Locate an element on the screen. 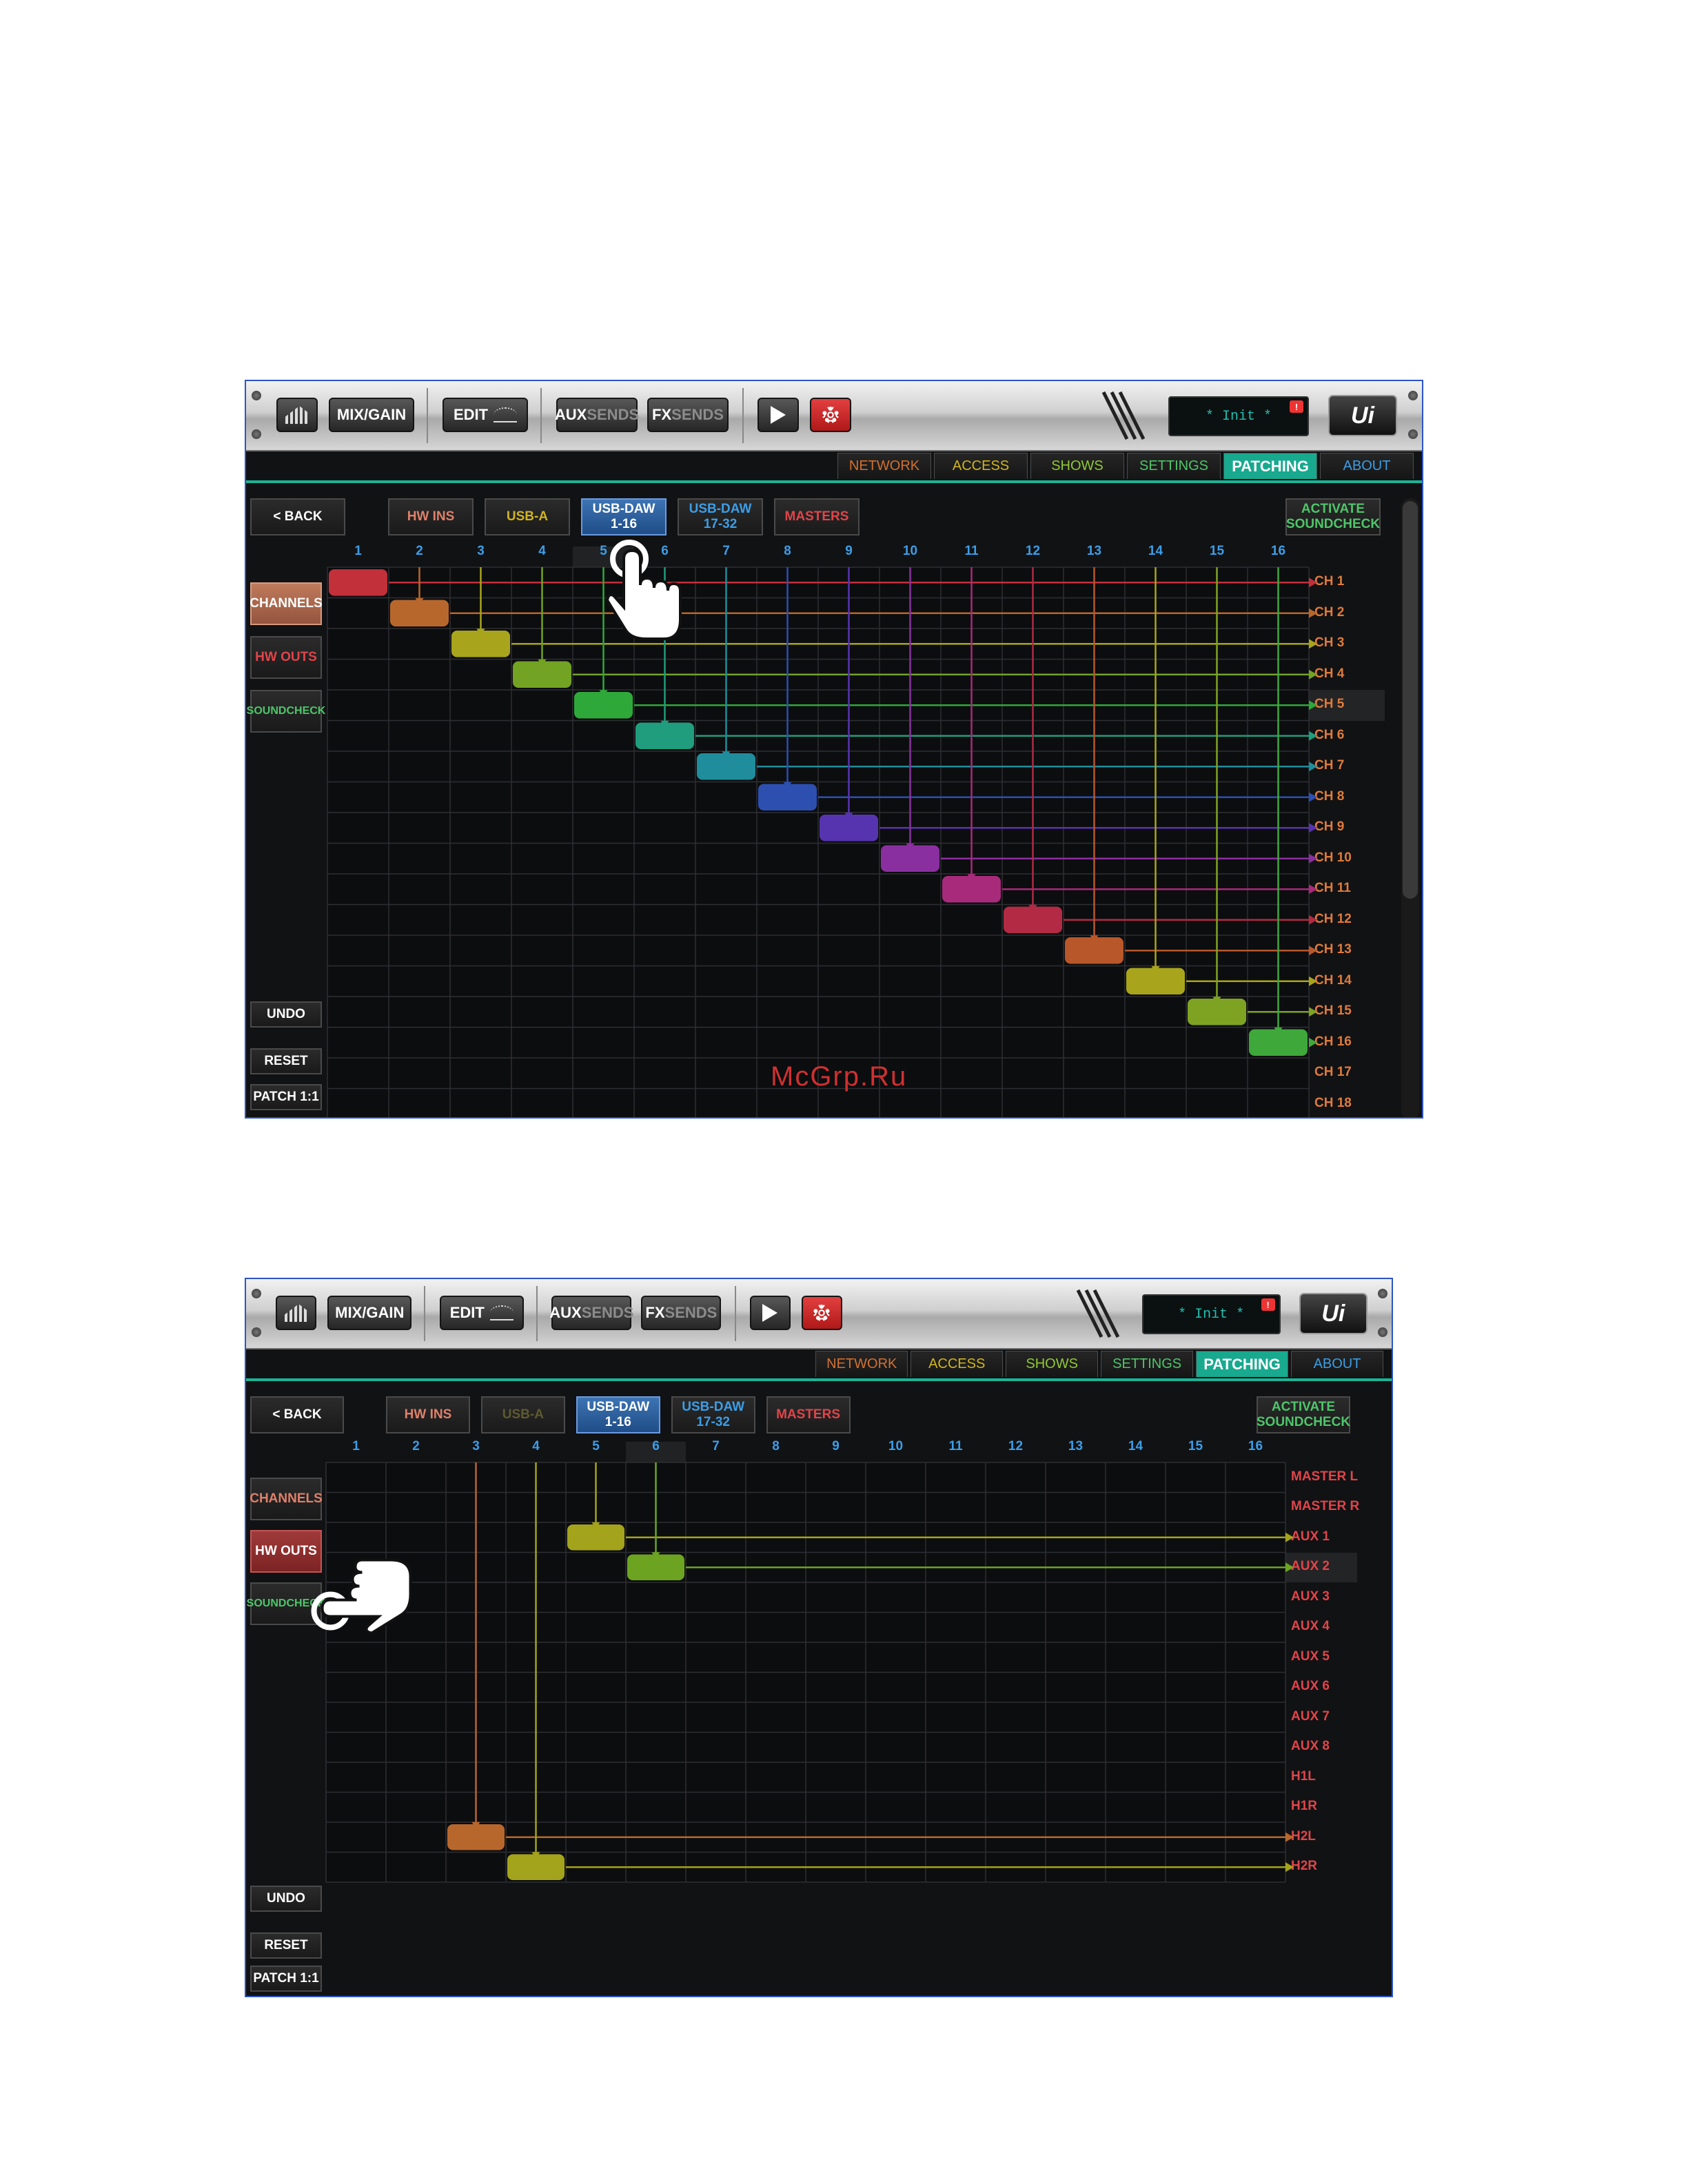 The image size is (1688, 2184). fx-sends-label: SENDS is located at coordinates (691, 1312).